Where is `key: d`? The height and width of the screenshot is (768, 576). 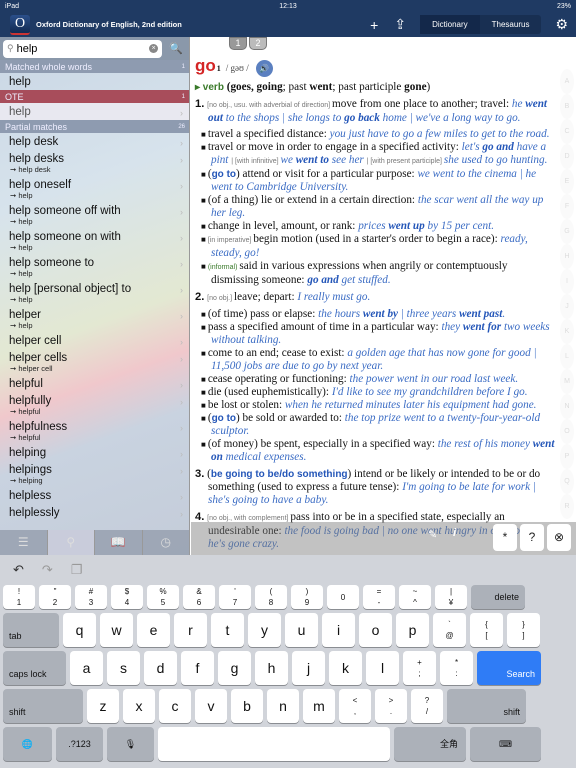
key: d is located at coordinates (160, 668).